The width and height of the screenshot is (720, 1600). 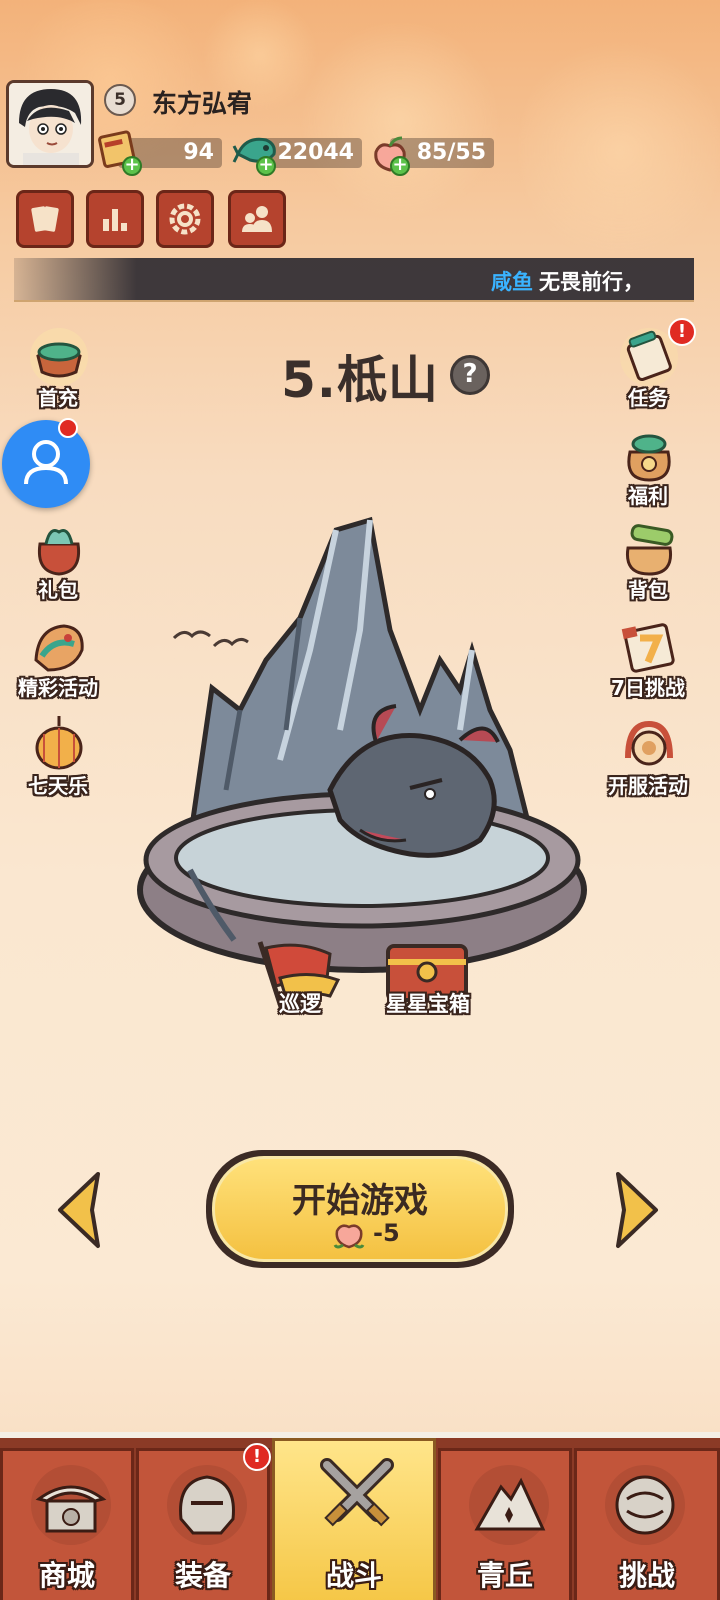 I want to click on start-cost: -5, so click(x=386, y=1233).